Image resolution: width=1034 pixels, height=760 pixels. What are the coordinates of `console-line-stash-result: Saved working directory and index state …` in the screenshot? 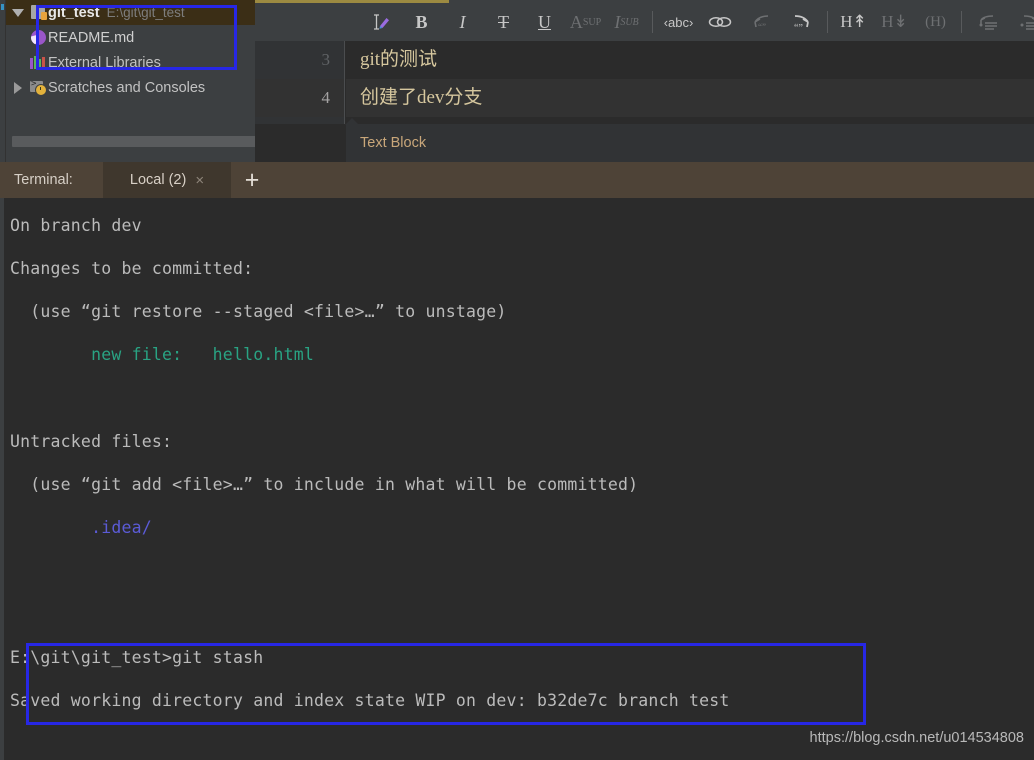 It's located at (370, 700).